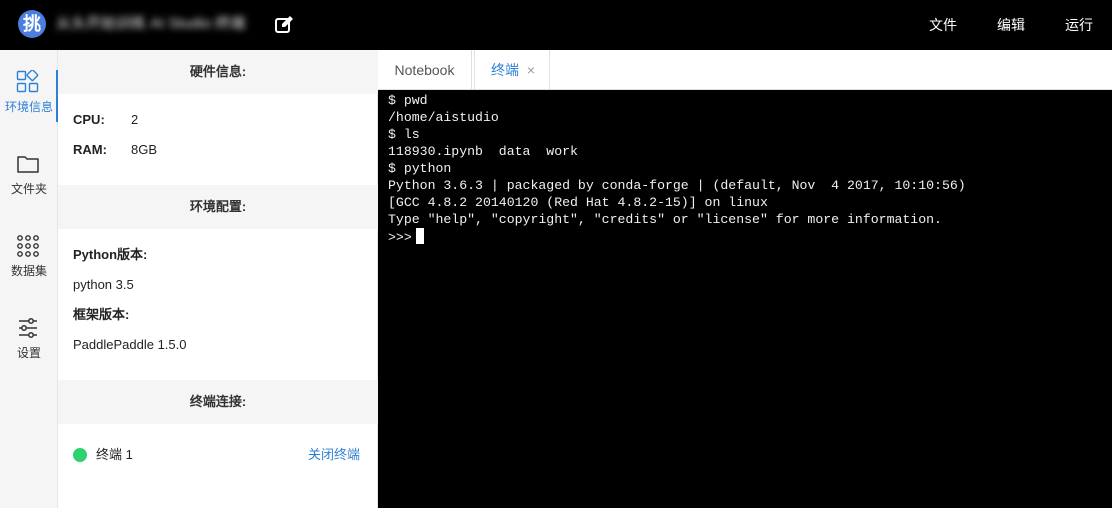 The height and width of the screenshot is (508, 1112). I want to click on ram-label: RAM:, so click(90, 149).